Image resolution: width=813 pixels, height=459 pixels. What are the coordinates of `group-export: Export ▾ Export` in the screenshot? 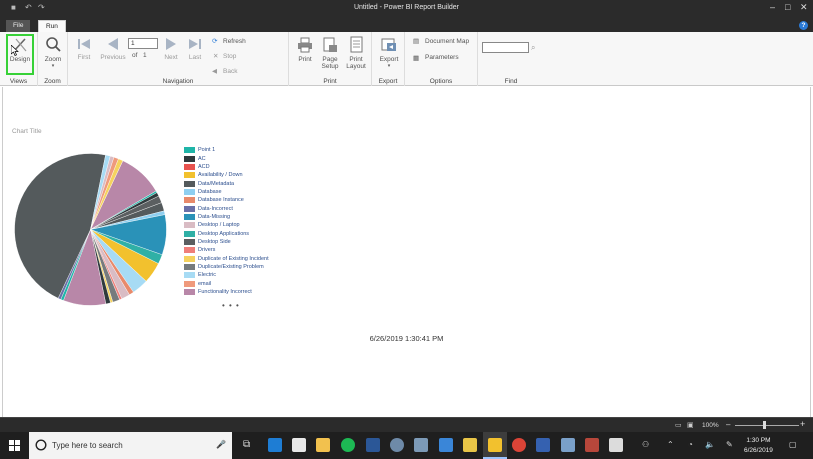 It's located at (388, 59).